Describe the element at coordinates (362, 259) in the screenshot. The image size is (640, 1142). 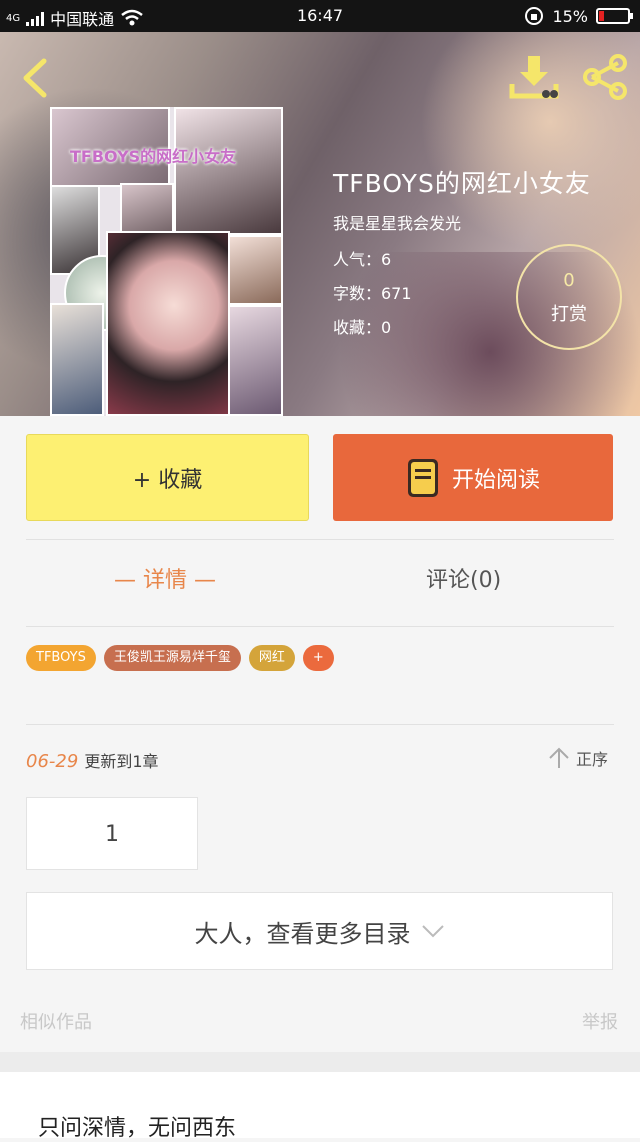
I see `popularity-stat: 人气：6` at that location.